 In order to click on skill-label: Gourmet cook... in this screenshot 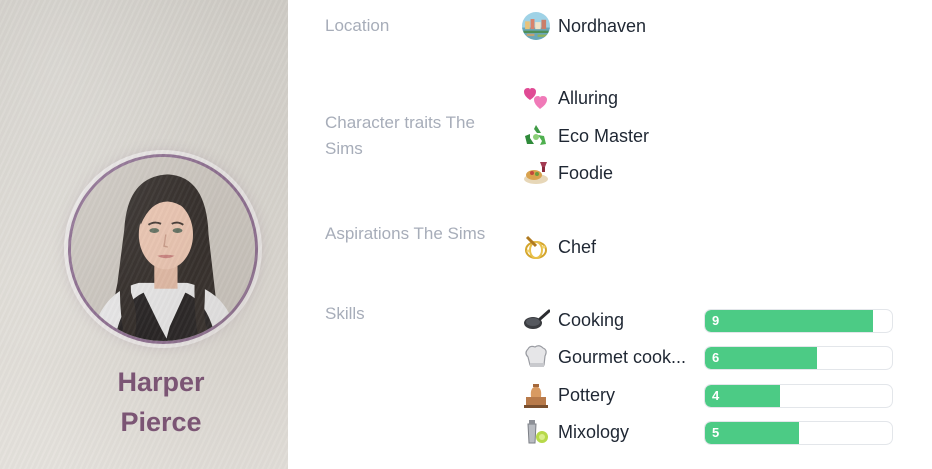, I will do `click(622, 356)`.